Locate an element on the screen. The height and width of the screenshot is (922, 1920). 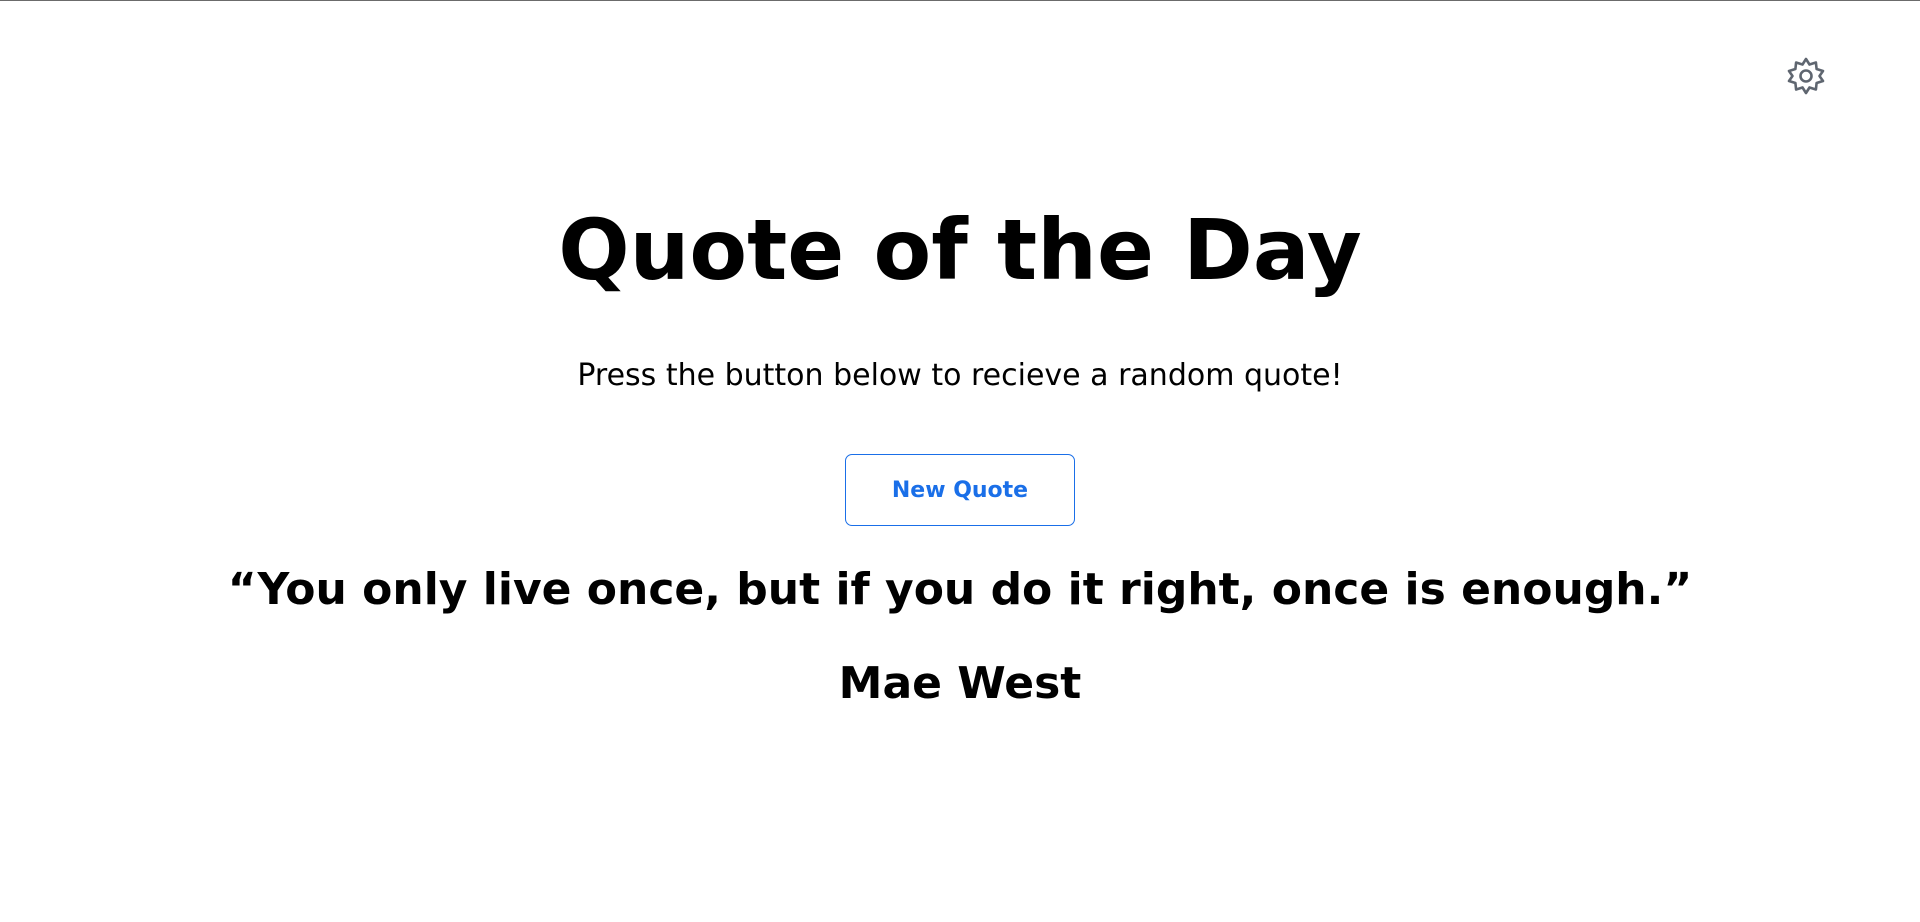
window-top-border is located at coordinates (960, 0).